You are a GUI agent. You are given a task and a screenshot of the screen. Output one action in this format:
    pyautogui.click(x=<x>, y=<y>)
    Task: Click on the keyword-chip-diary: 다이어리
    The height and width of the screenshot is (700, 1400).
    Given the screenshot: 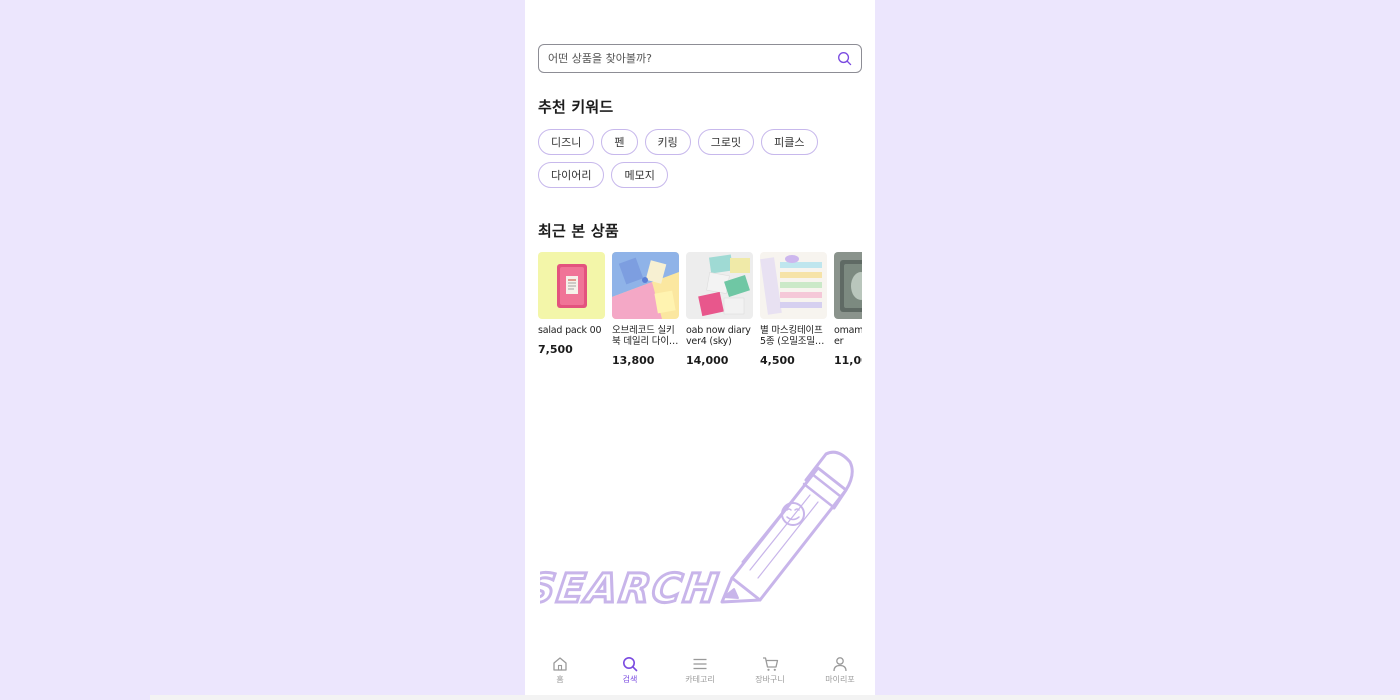 What is the action you would take?
    pyautogui.click(x=571, y=175)
    